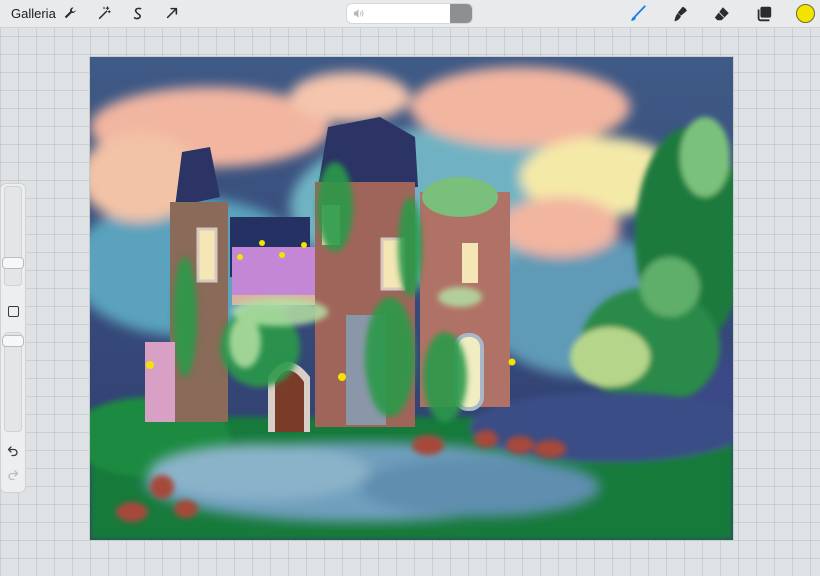 This screenshot has width=820, height=576. I want to click on magic-wand-icon, so click(104, 13).